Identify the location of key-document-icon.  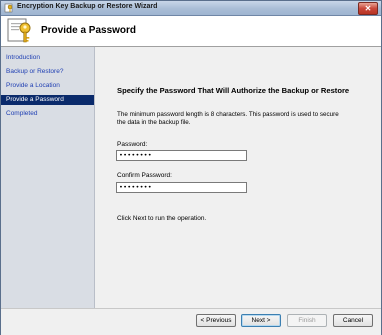
(19, 30).